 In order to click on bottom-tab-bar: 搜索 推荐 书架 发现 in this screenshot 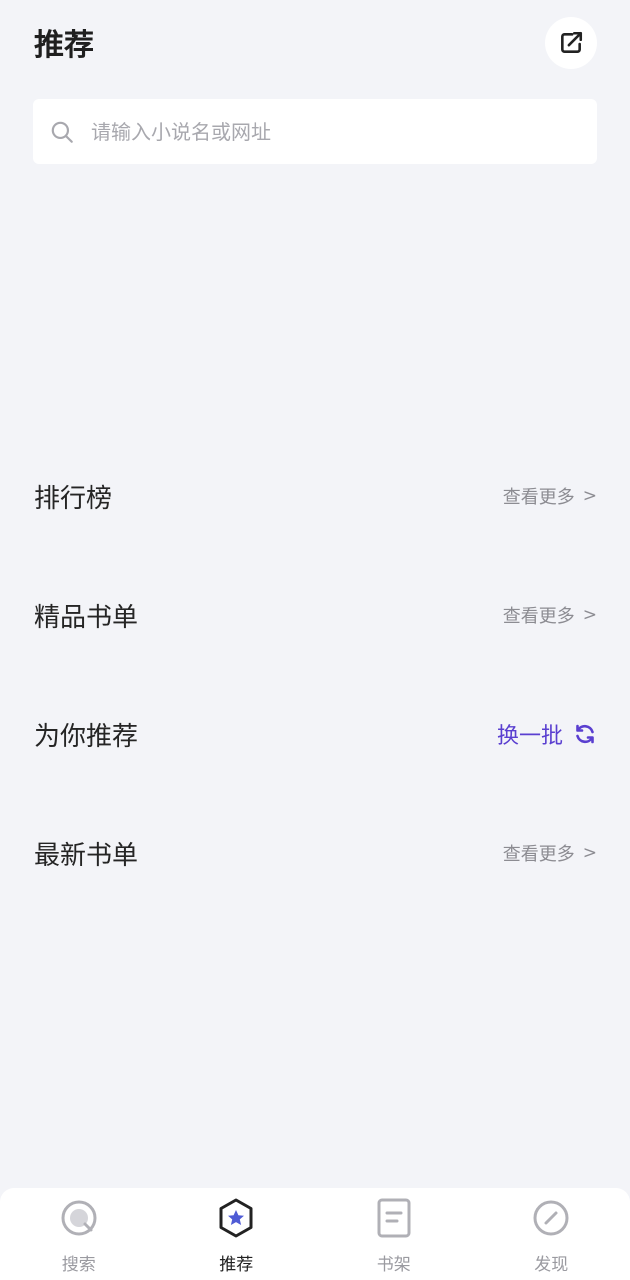, I will do `click(315, 1234)`.